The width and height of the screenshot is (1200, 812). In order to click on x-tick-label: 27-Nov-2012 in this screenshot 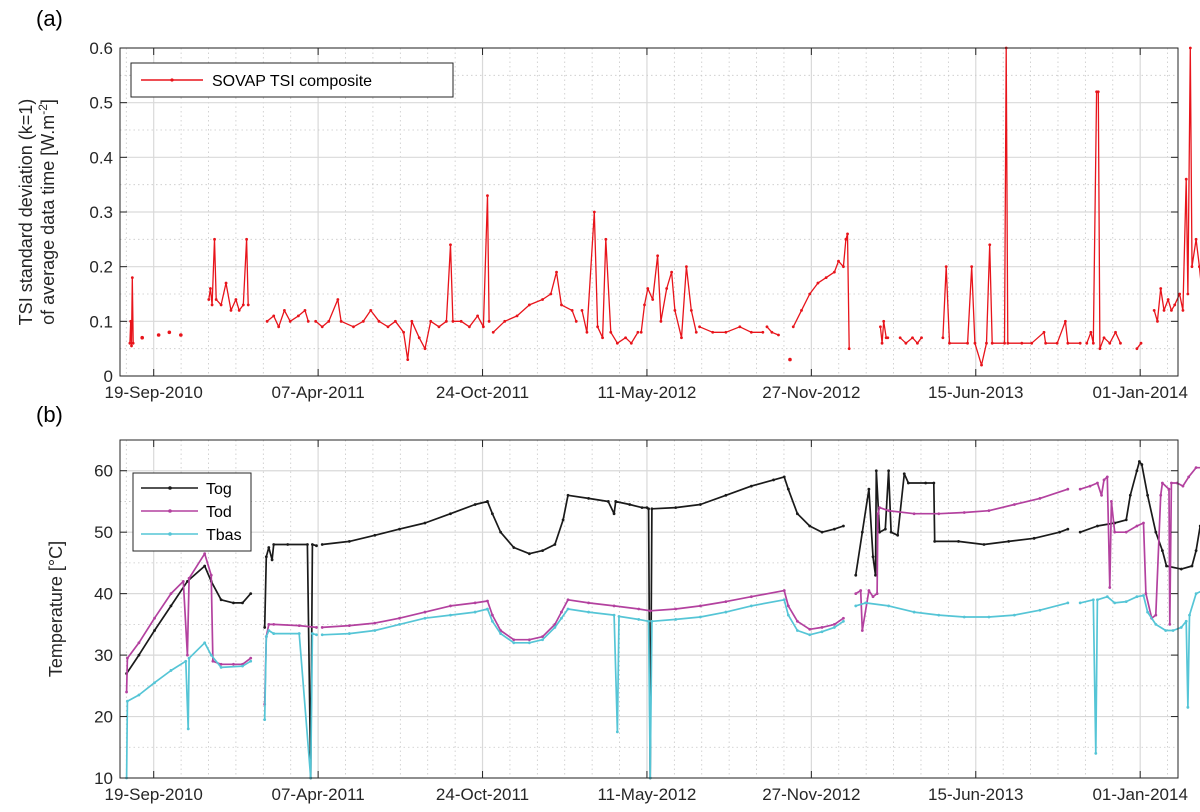, I will do `click(811, 794)`.